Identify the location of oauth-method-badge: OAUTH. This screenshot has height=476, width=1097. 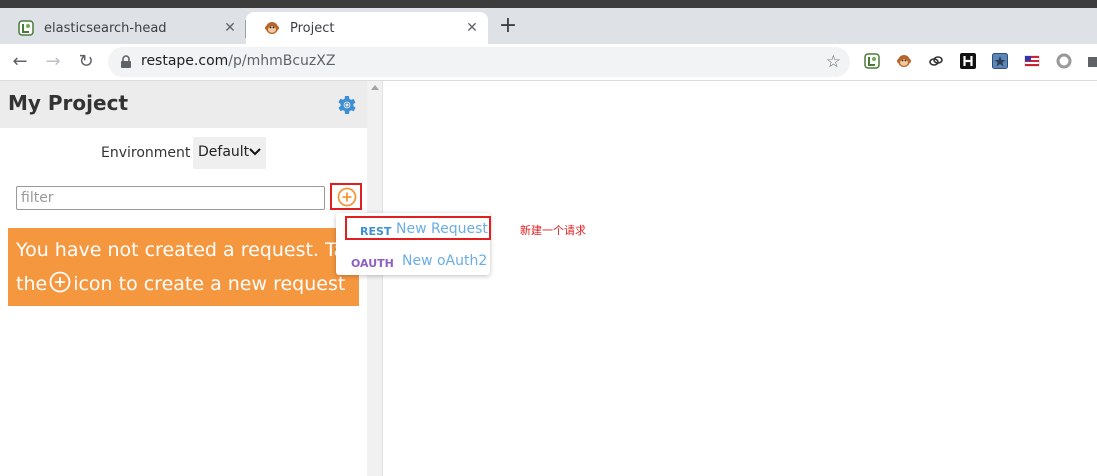
(372, 263).